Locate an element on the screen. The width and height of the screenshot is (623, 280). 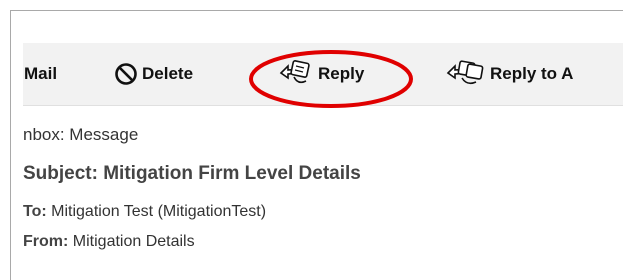
reply-label: Reply is located at coordinates (341, 73).